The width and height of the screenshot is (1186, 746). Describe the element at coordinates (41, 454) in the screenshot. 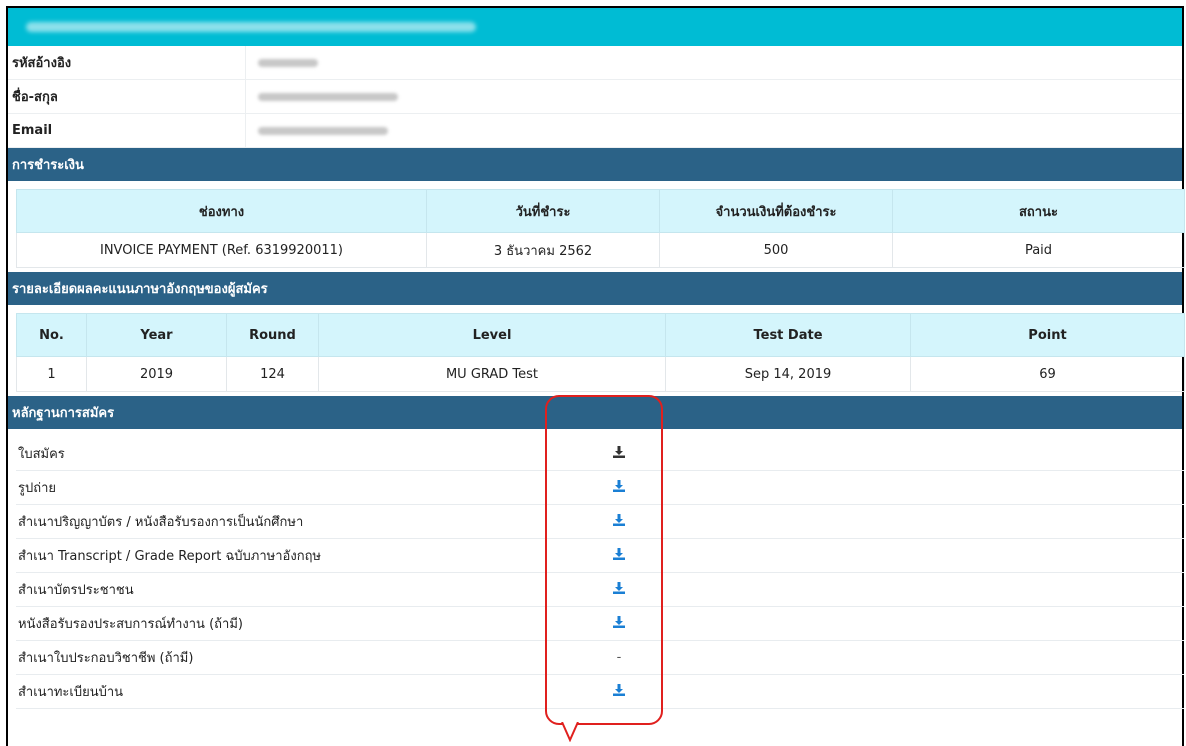

I see `document-label: ใบสมัคร` at that location.